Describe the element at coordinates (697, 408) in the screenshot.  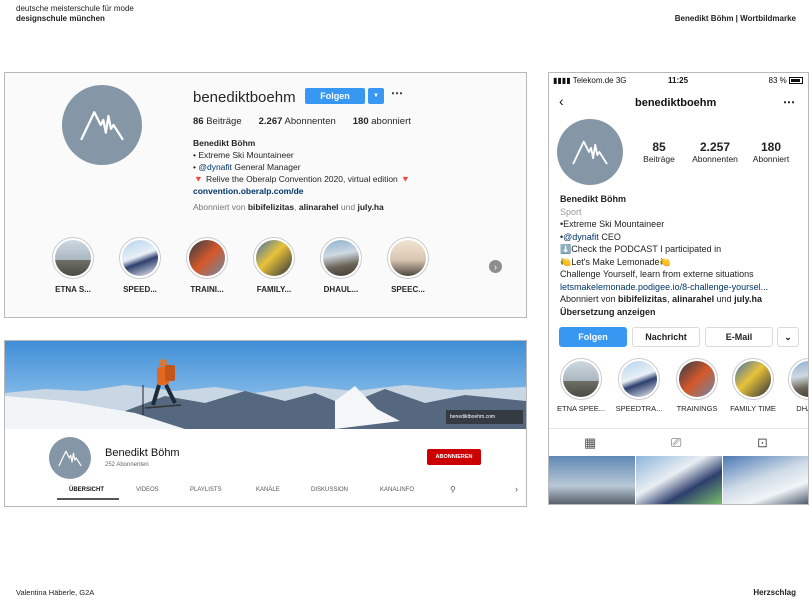
I see `highlight-label: TRAININGS` at that location.